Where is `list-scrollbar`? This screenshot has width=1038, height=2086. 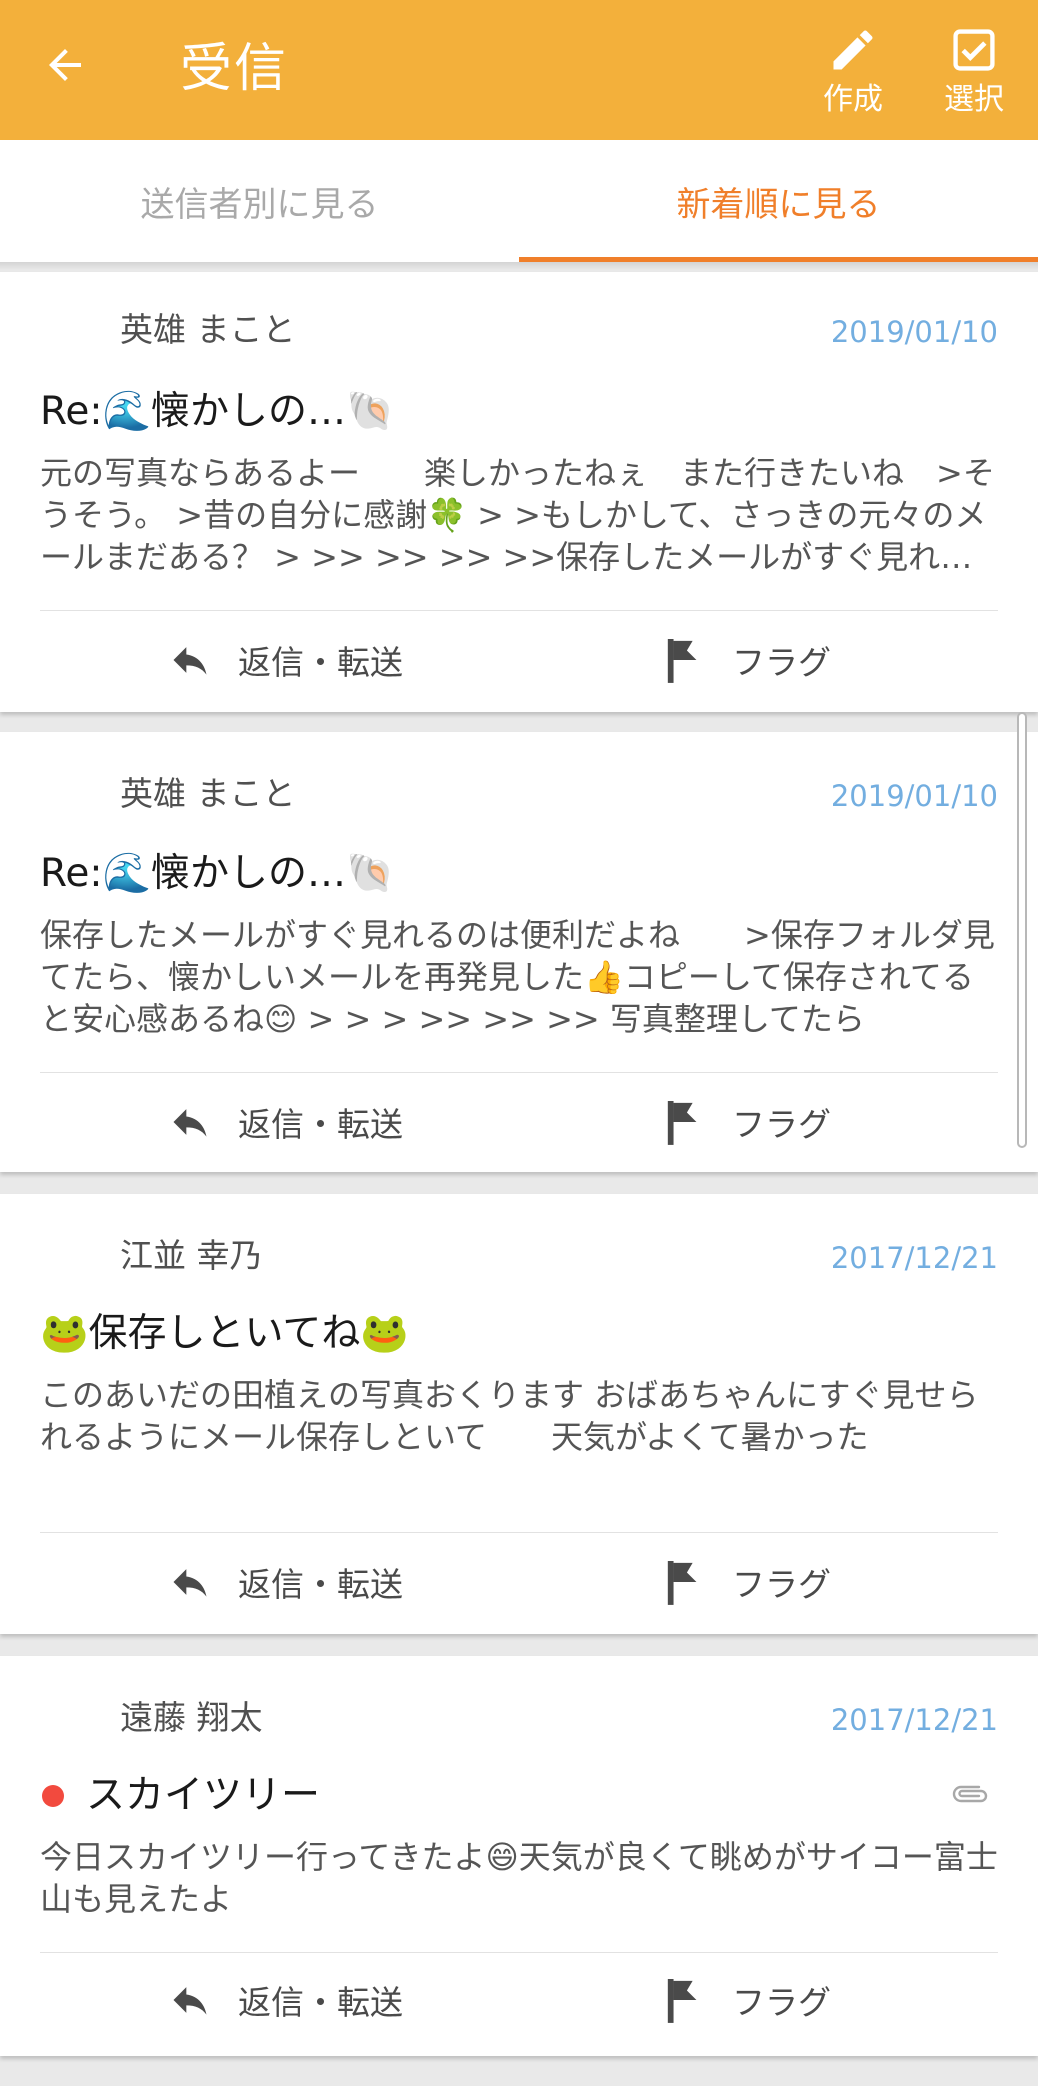
list-scrollbar is located at coordinates (1022, 930).